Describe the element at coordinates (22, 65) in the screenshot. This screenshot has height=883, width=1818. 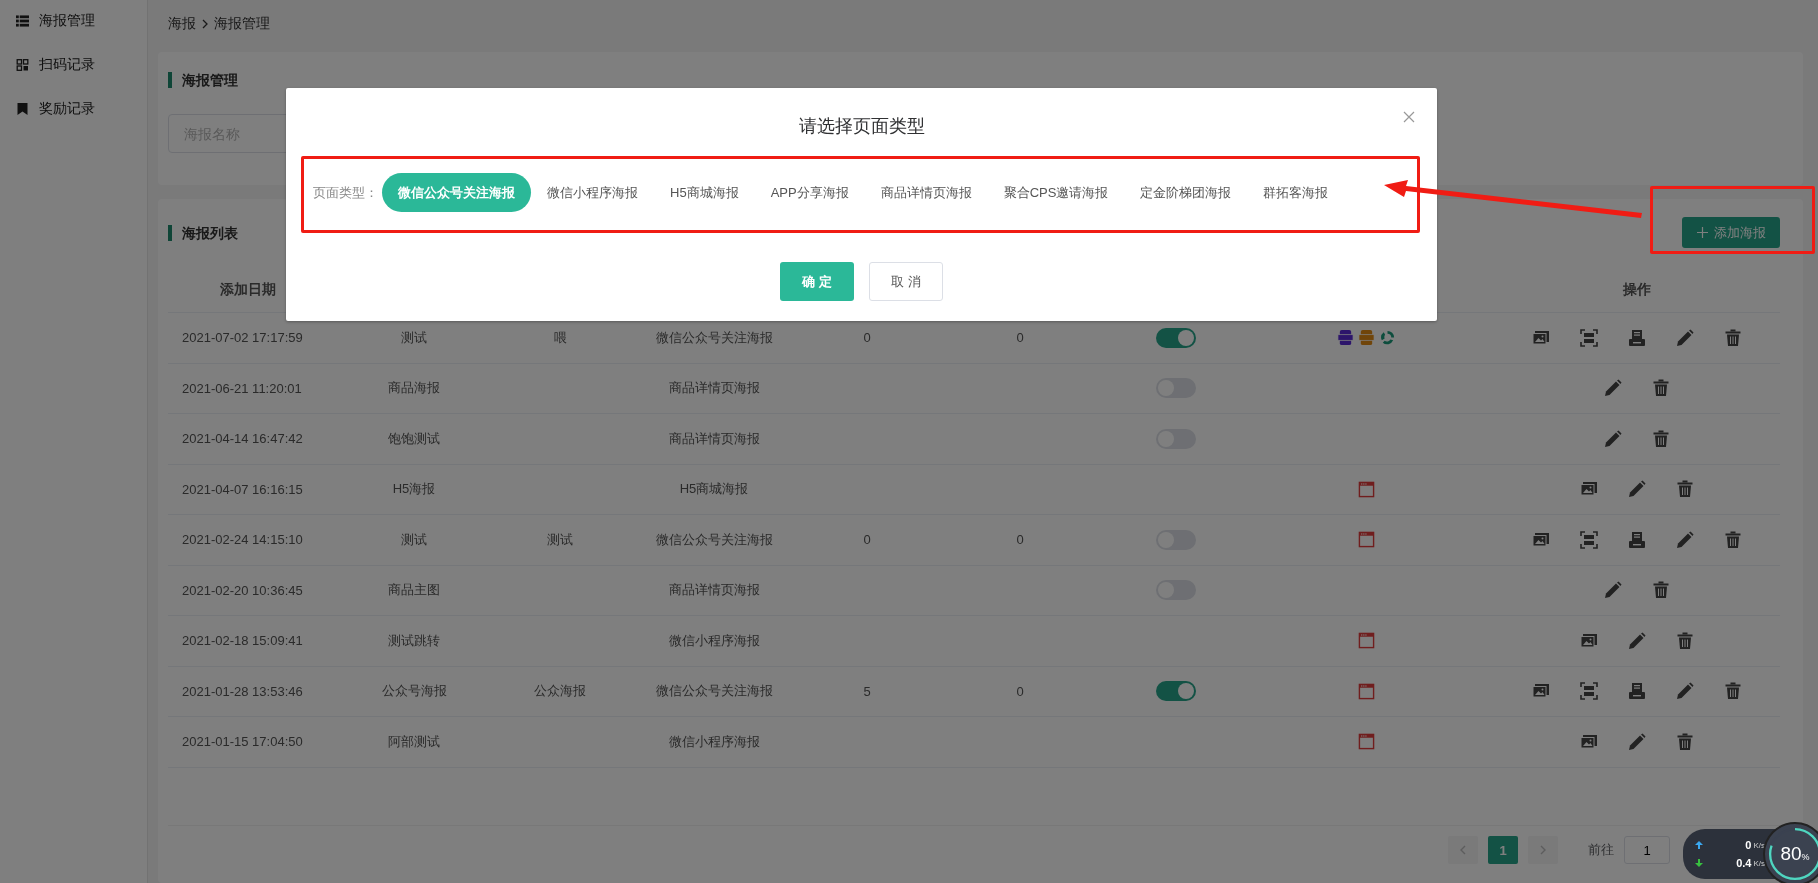
I see `qr-code-icon` at that location.